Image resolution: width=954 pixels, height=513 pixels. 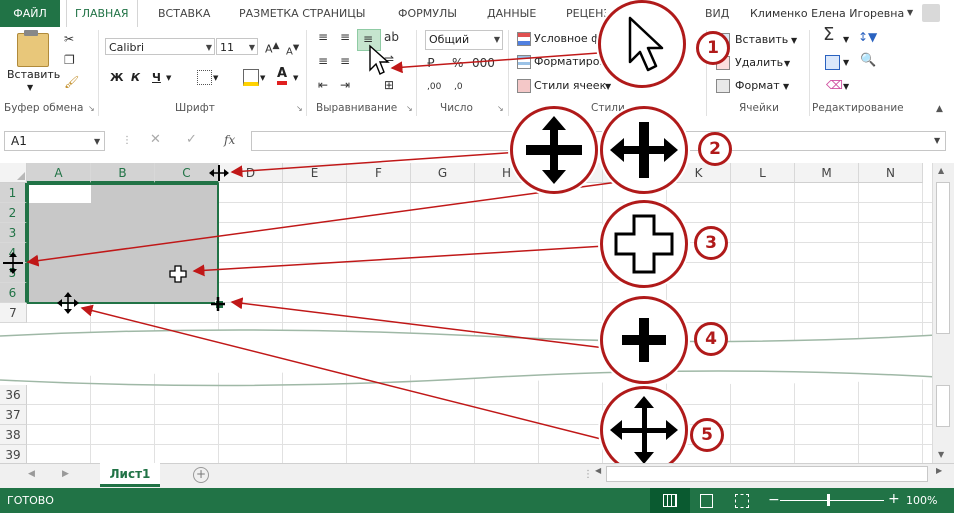 What do you see at coordinates (644, 150) in the screenshot?
I see `big-column-resize-icon` at bounding box center [644, 150].